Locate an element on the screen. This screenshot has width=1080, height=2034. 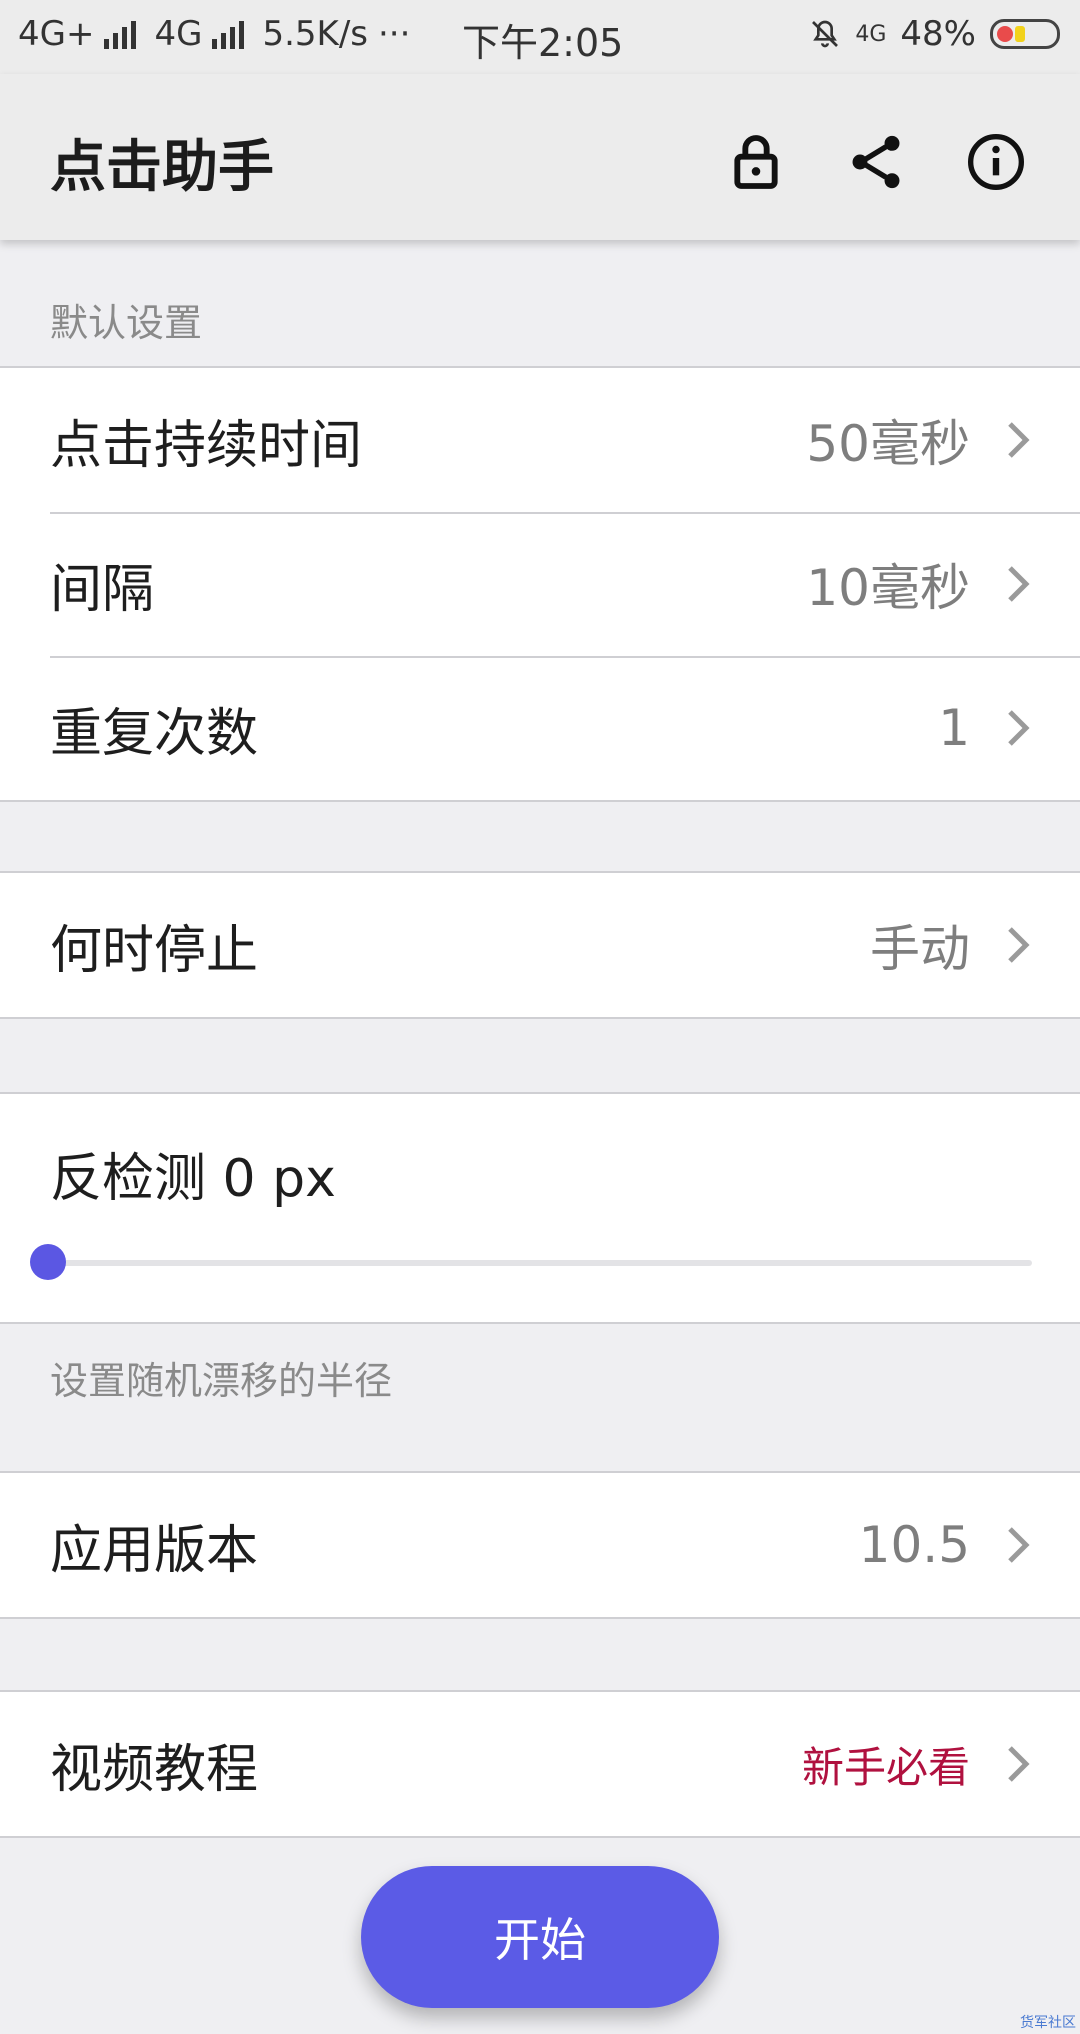
row-app-version: 应用版本 10.5 is located at coordinates (540, 1545).